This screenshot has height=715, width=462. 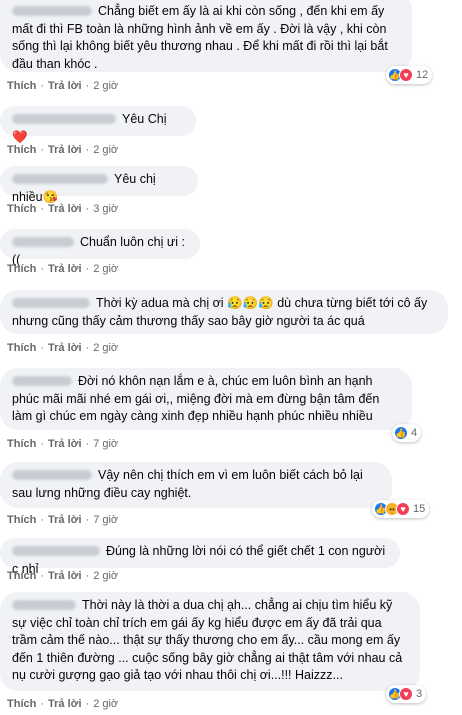 I want to click on comment-actions: Thích · Trả lời · 3 giờ, so click(x=63, y=209).